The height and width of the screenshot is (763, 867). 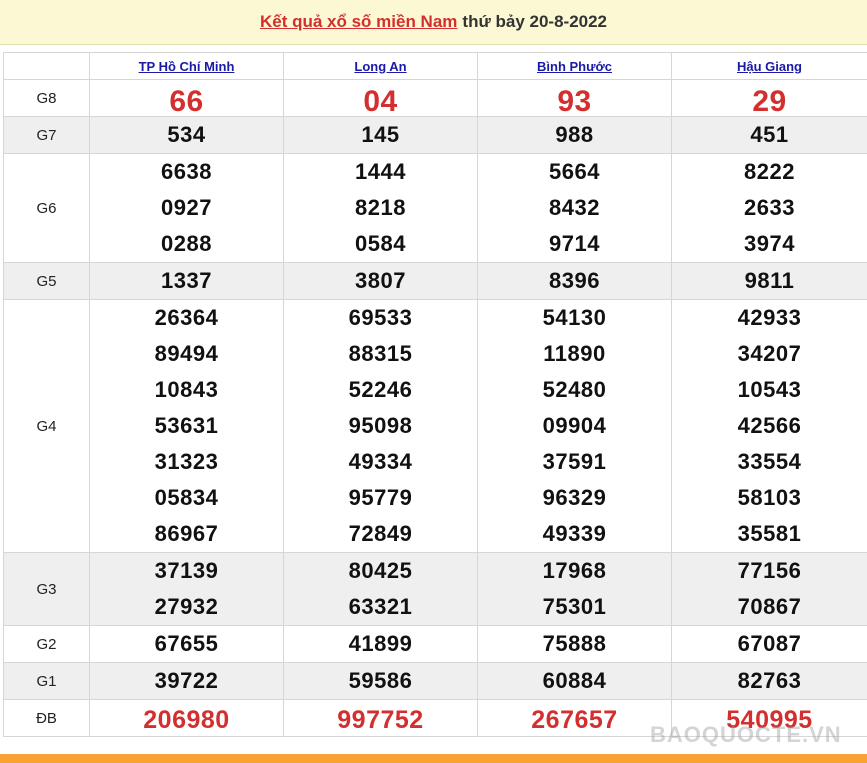 What do you see at coordinates (380, 426) in the screenshot?
I see `result-cell: 69533 88315 52246 95098 49334 95779 72849` at bounding box center [380, 426].